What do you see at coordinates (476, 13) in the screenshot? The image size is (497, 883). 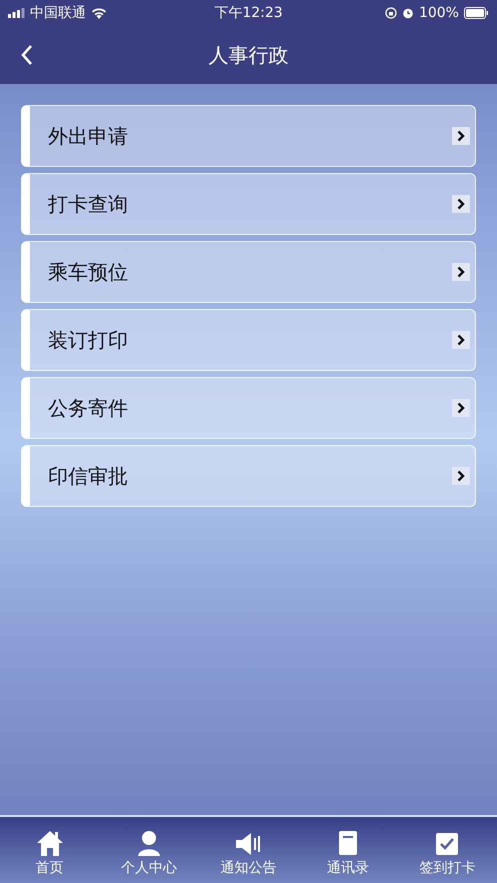 I see `battery-icon` at bounding box center [476, 13].